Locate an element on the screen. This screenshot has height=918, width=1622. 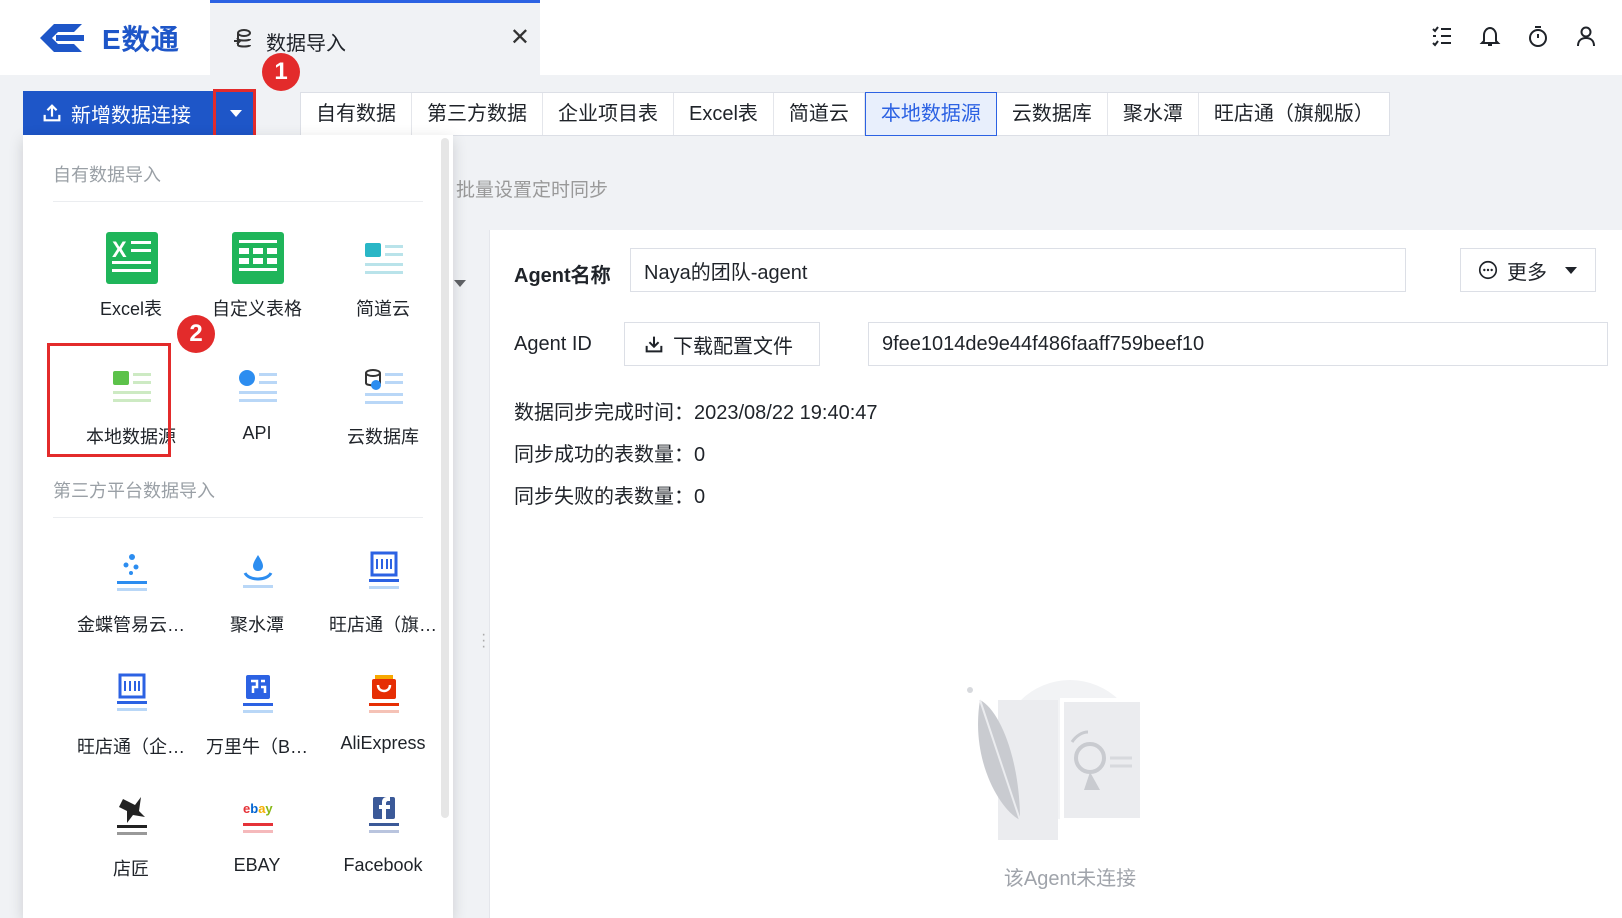
more-button: 更多 is located at coordinates (1528, 270).